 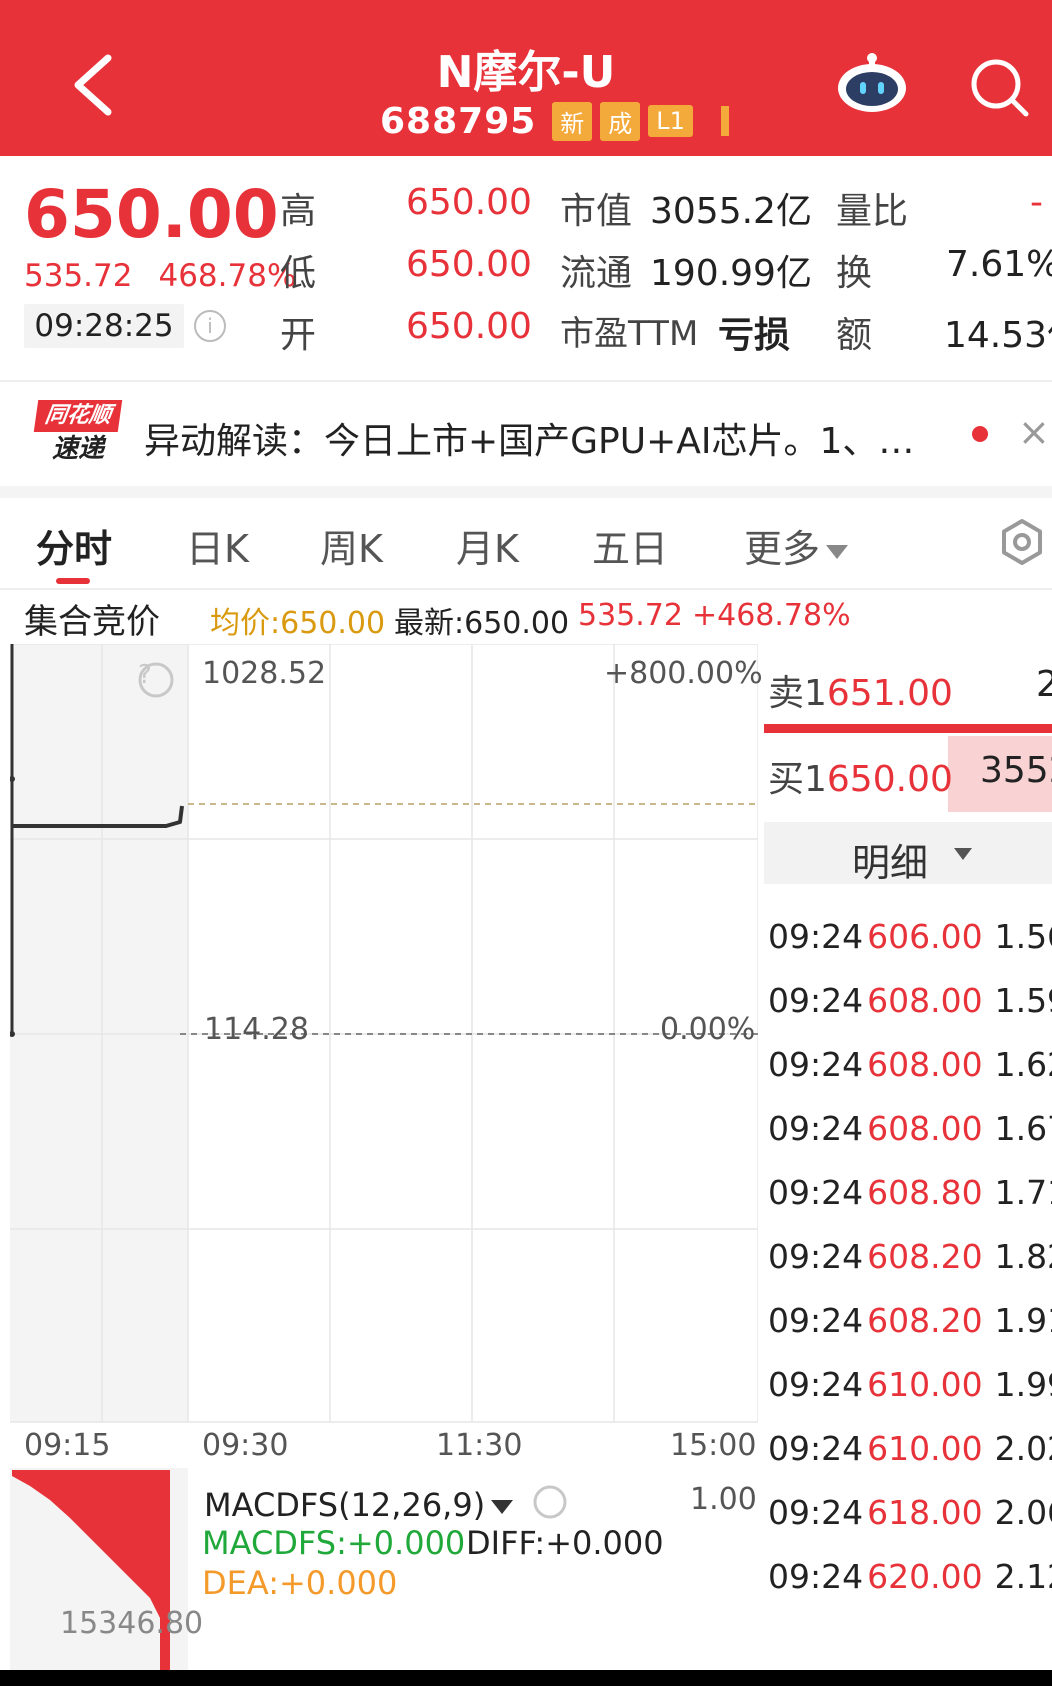 What do you see at coordinates (1036, 202) in the screenshot?
I see `volume-ratio-value: -` at bounding box center [1036, 202].